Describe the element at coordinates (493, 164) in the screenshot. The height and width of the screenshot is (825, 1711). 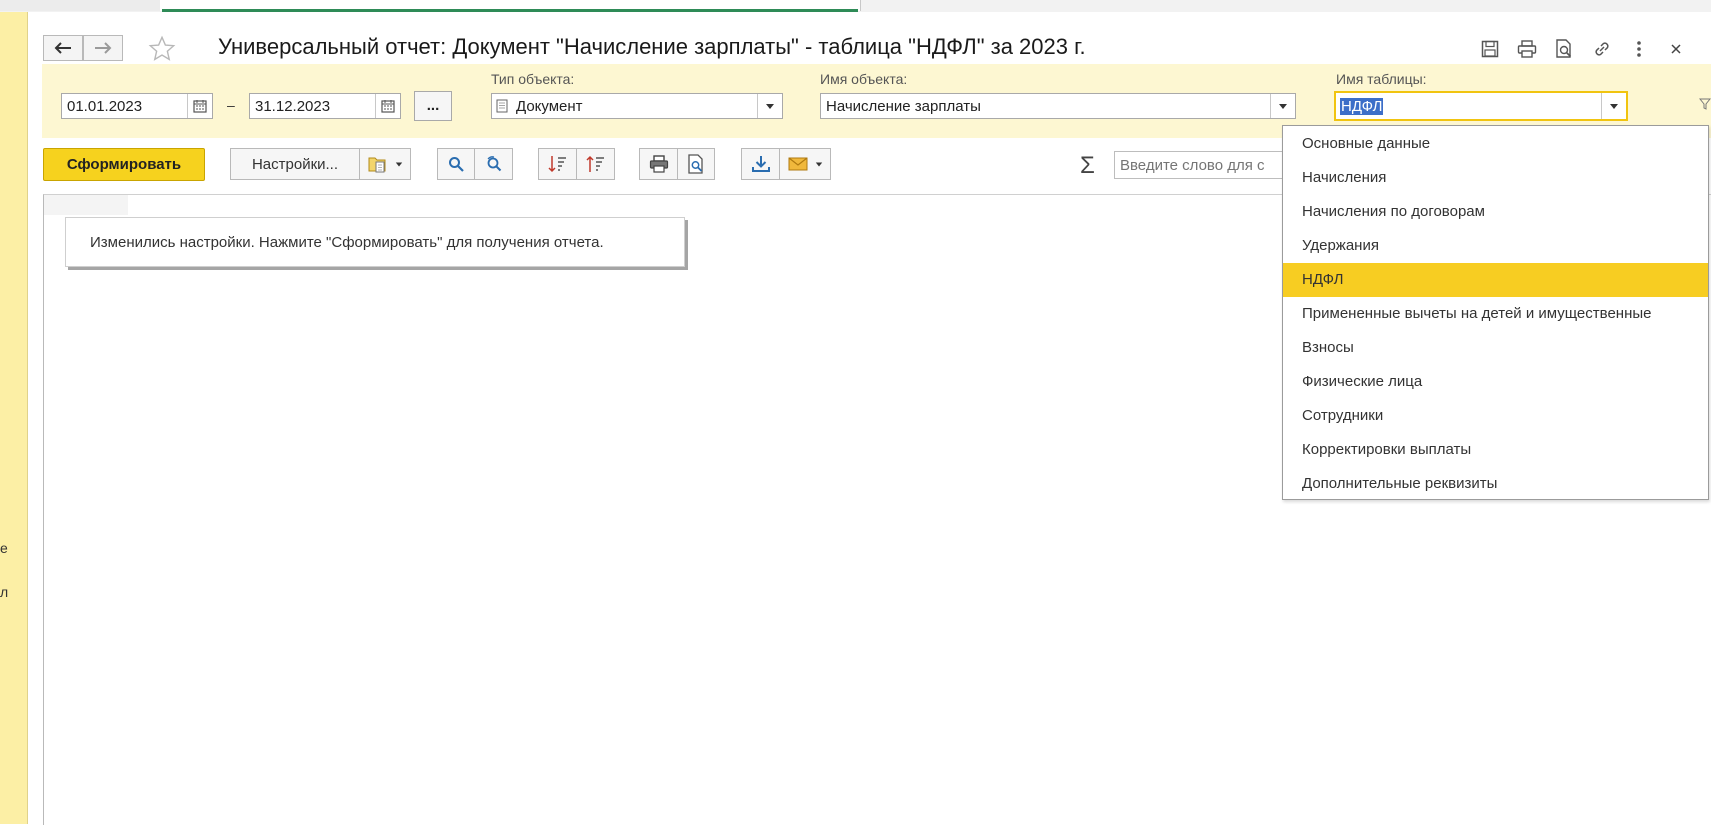
I see `find-next-button` at that location.